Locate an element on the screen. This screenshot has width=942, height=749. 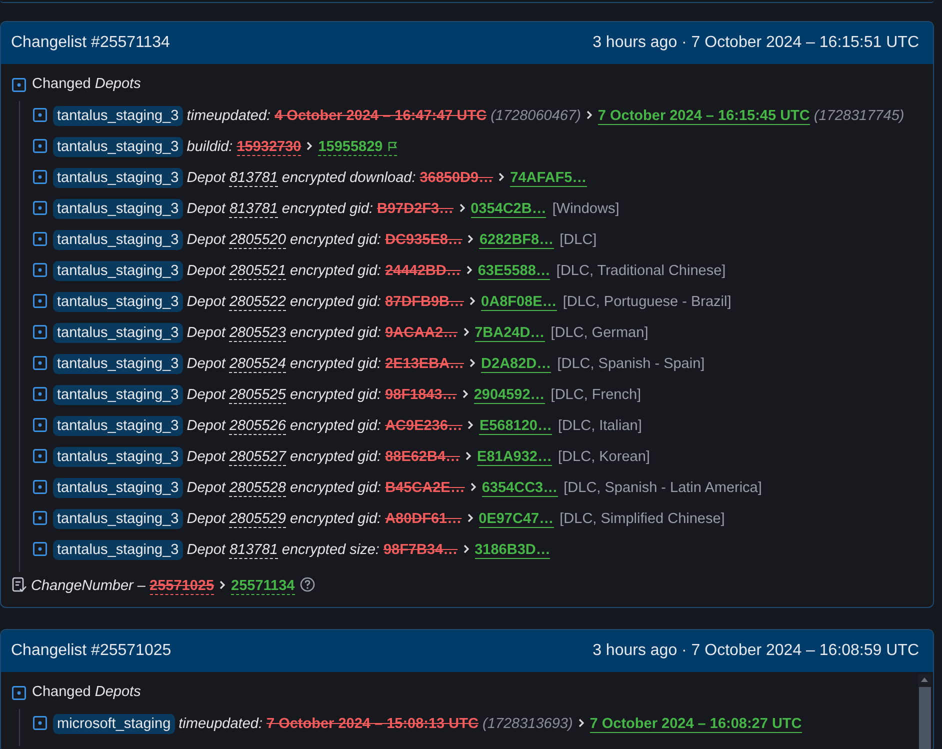
app-badge: microsoft_staging is located at coordinates (114, 724).